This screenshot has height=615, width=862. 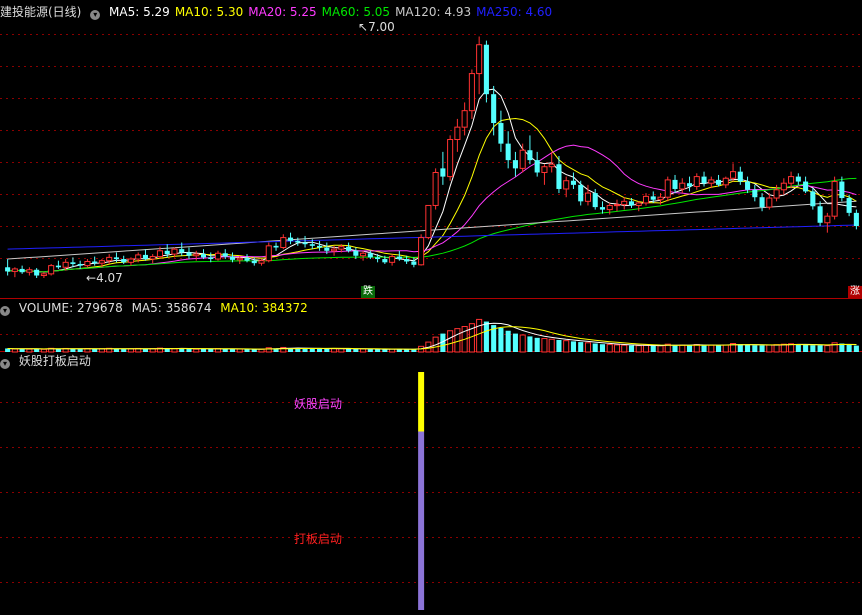 What do you see at coordinates (356, 12) in the screenshot?
I see `ma-legend-item: MA60: 5.05` at bounding box center [356, 12].